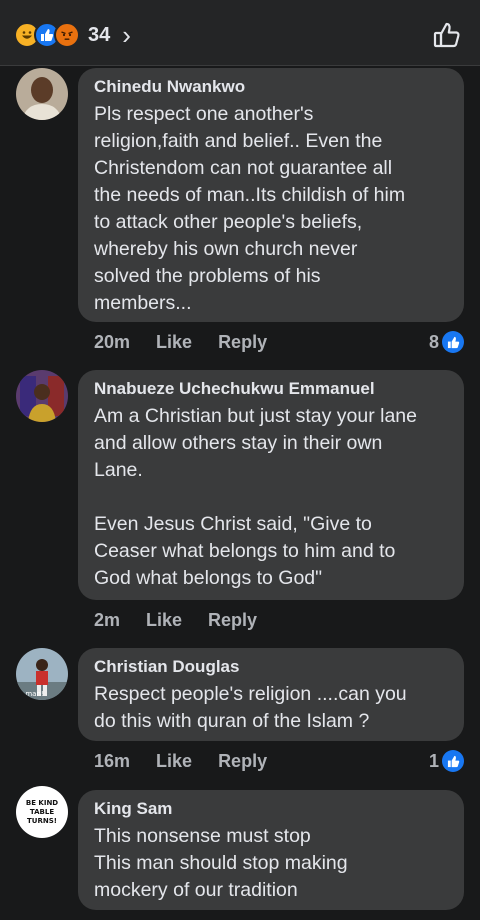 This screenshot has width=480, height=920. What do you see at coordinates (271, 87) in the screenshot?
I see `comment-author: Chinedu Nwankwo` at bounding box center [271, 87].